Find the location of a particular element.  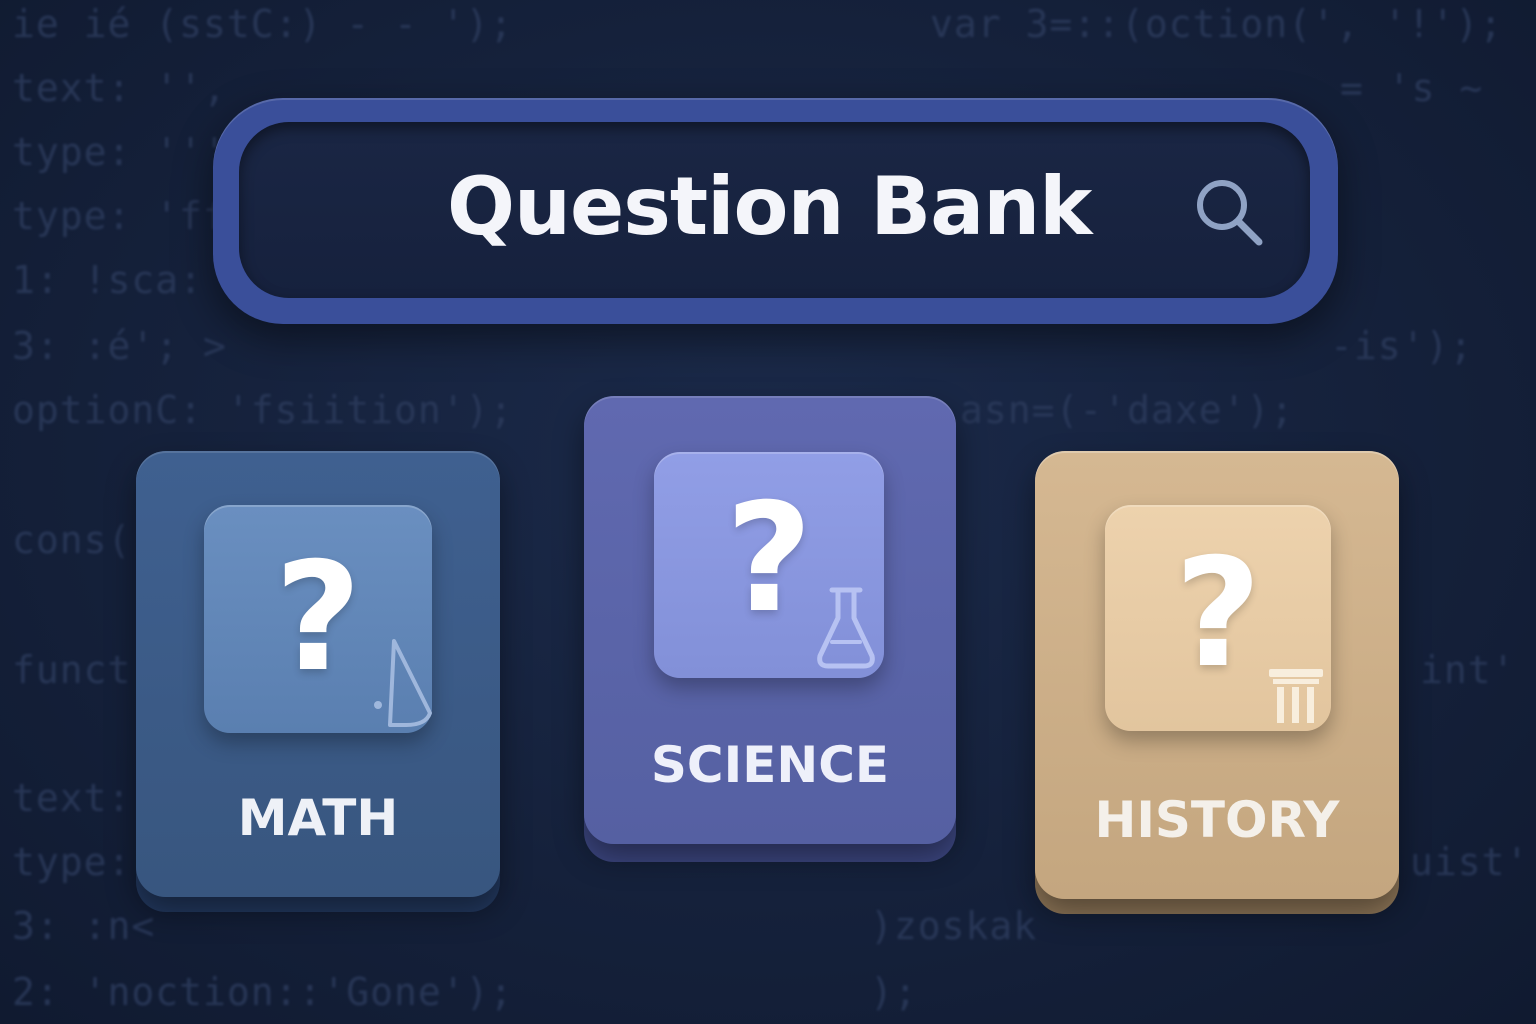

code-line: cons( is located at coordinates (72, 540).